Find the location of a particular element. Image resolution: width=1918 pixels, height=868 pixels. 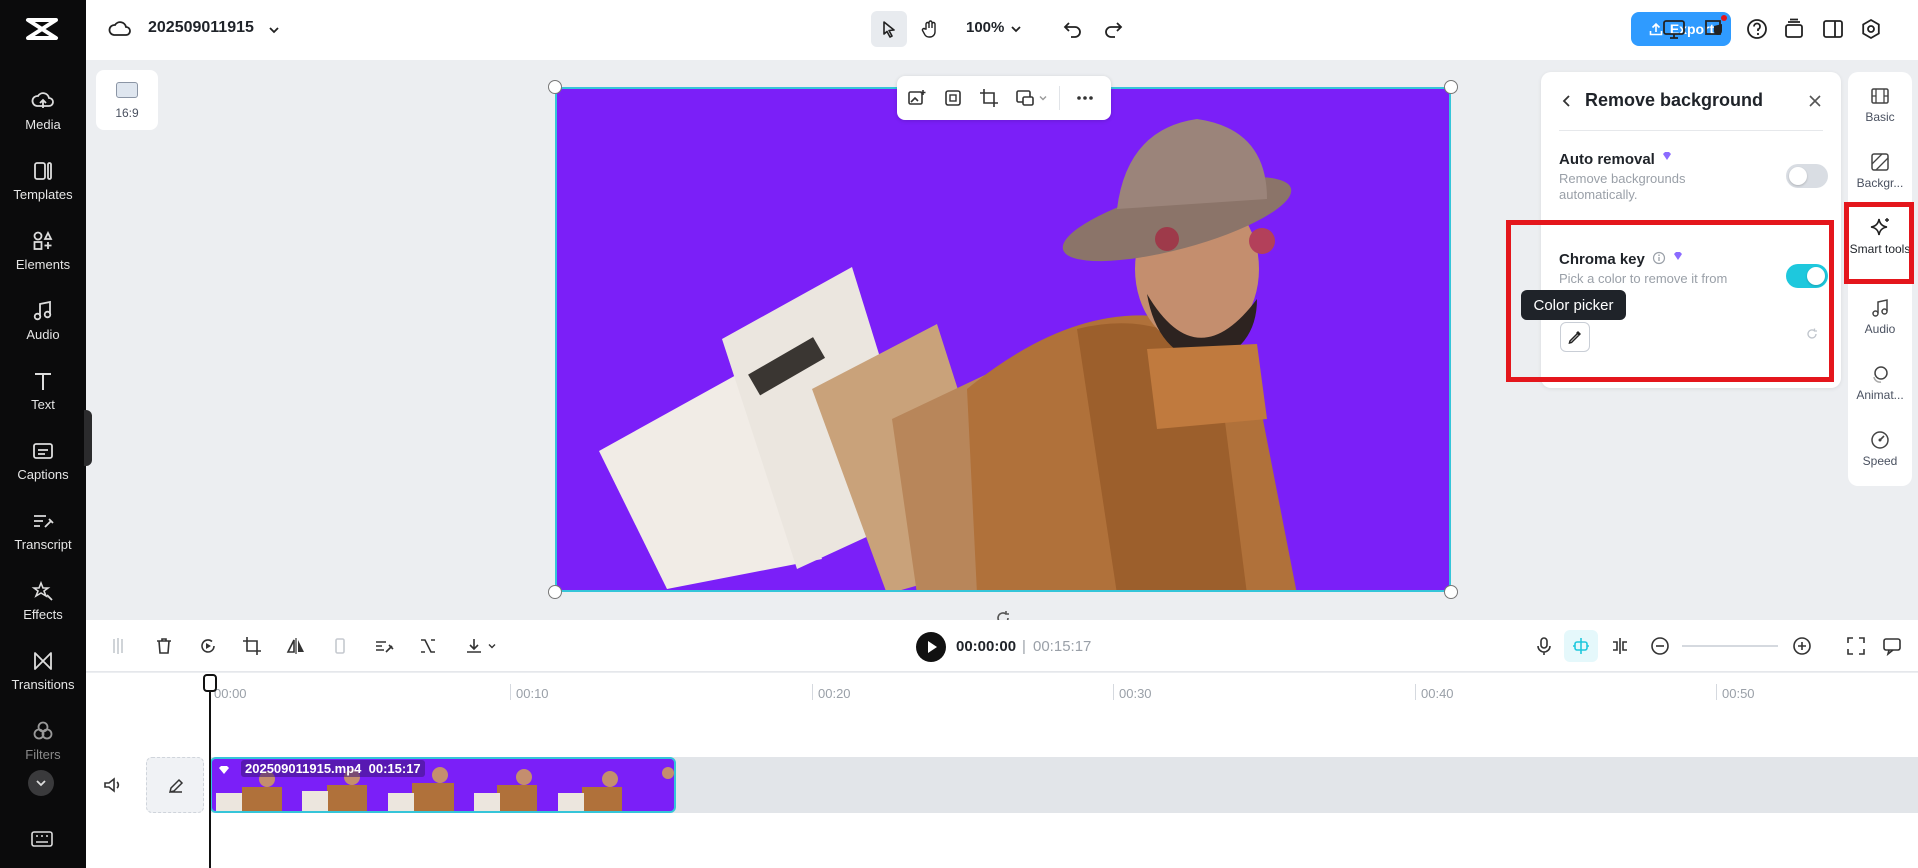

flip-icon is located at coordinates (296, 646).